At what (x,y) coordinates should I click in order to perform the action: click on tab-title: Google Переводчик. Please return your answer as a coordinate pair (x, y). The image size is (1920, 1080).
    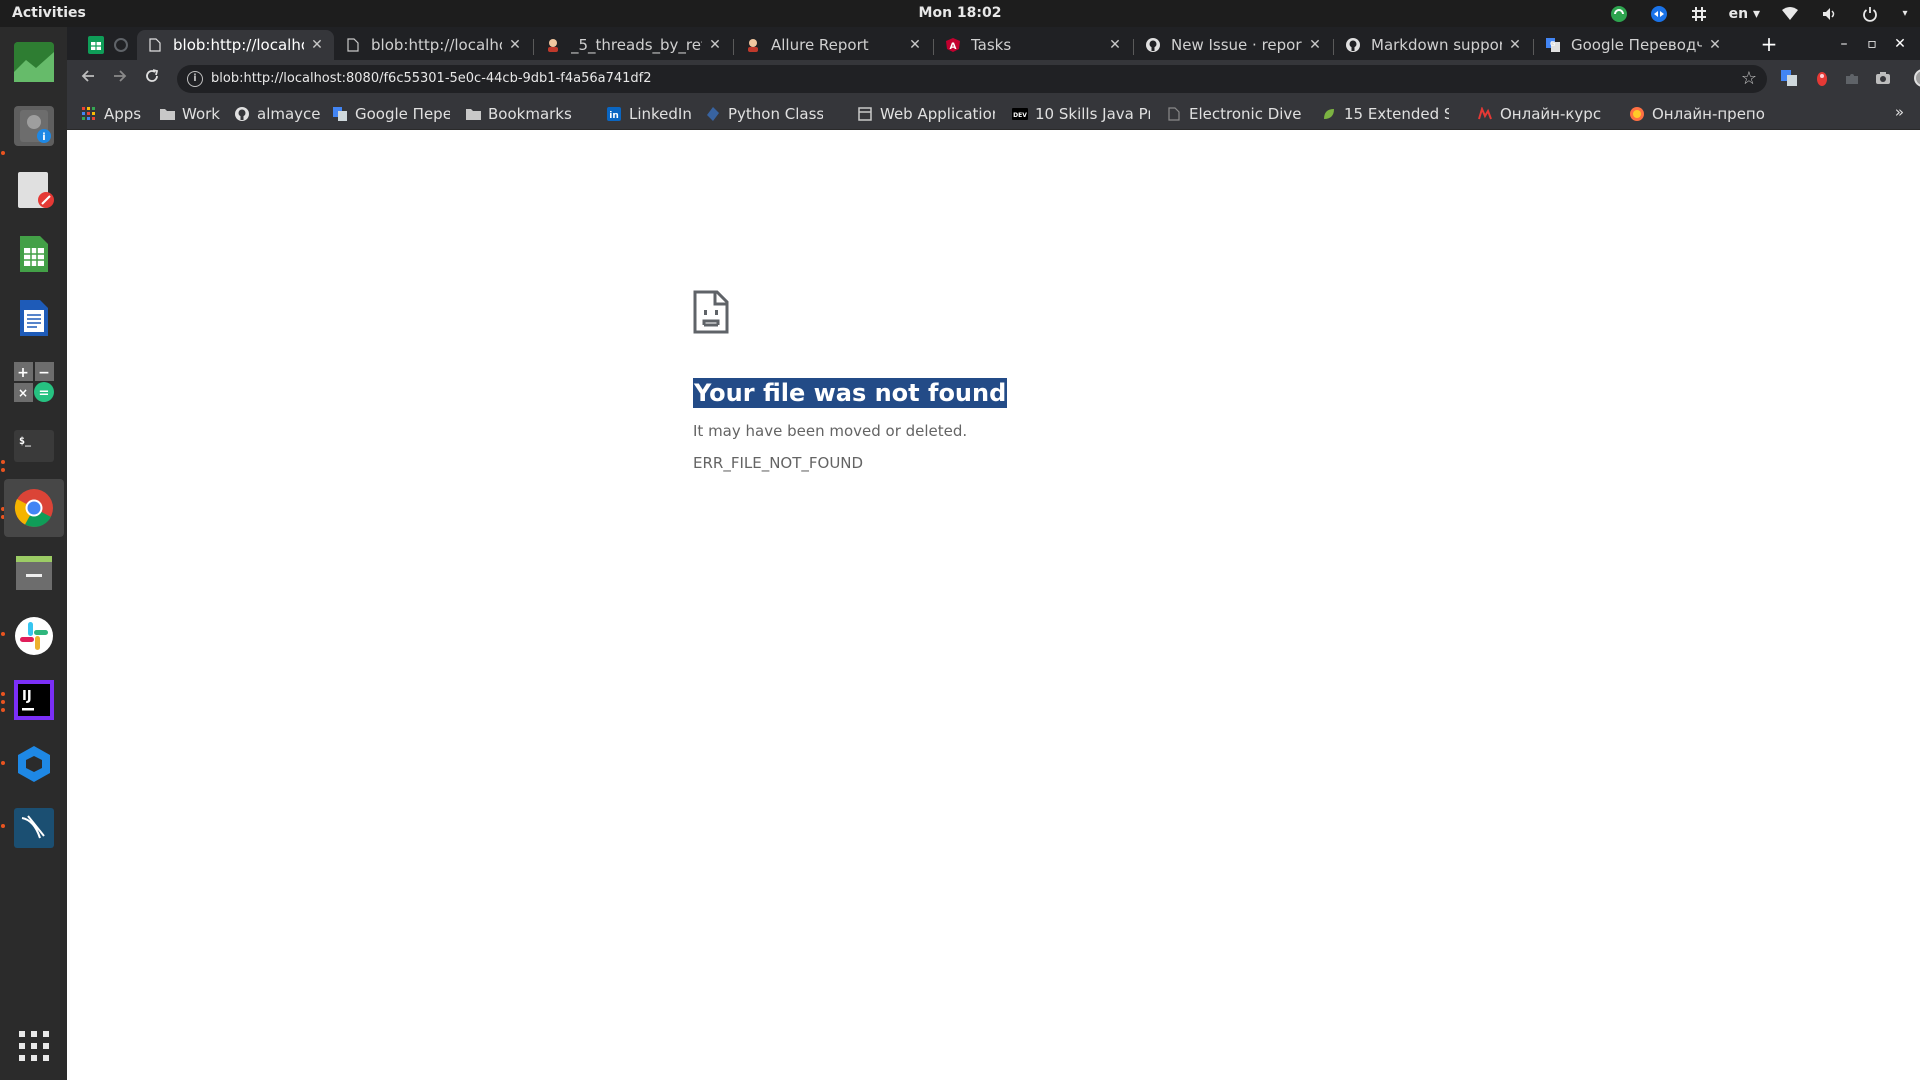
    Looking at the image, I should click on (1636, 45).